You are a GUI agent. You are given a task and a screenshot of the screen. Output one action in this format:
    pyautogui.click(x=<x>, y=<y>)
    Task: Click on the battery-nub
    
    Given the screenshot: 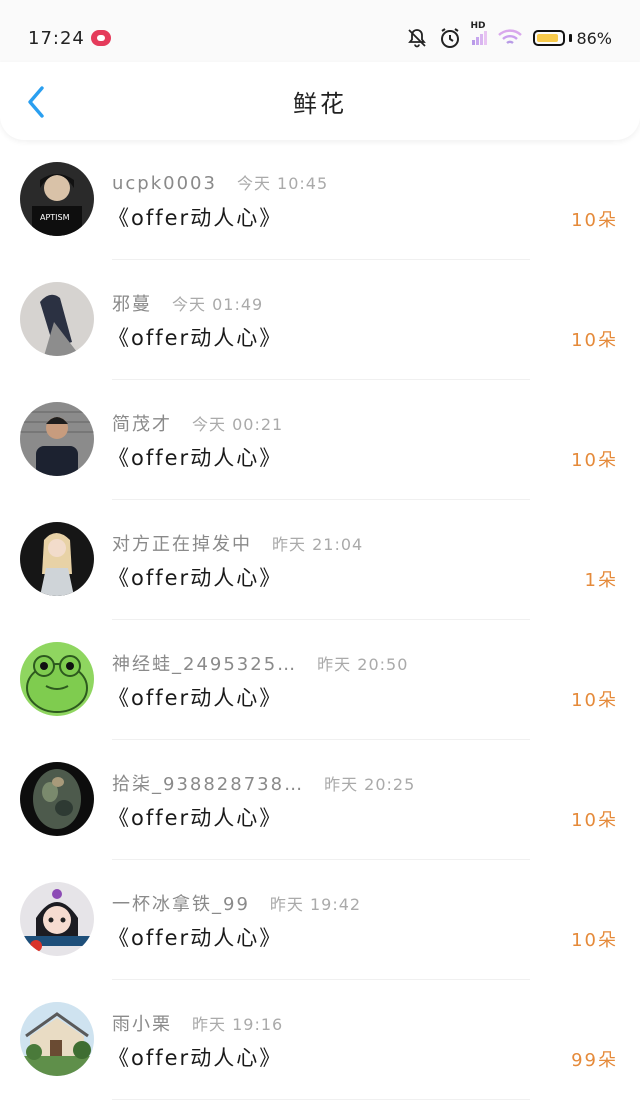 What is the action you would take?
    pyautogui.click(x=571, y=38)
    